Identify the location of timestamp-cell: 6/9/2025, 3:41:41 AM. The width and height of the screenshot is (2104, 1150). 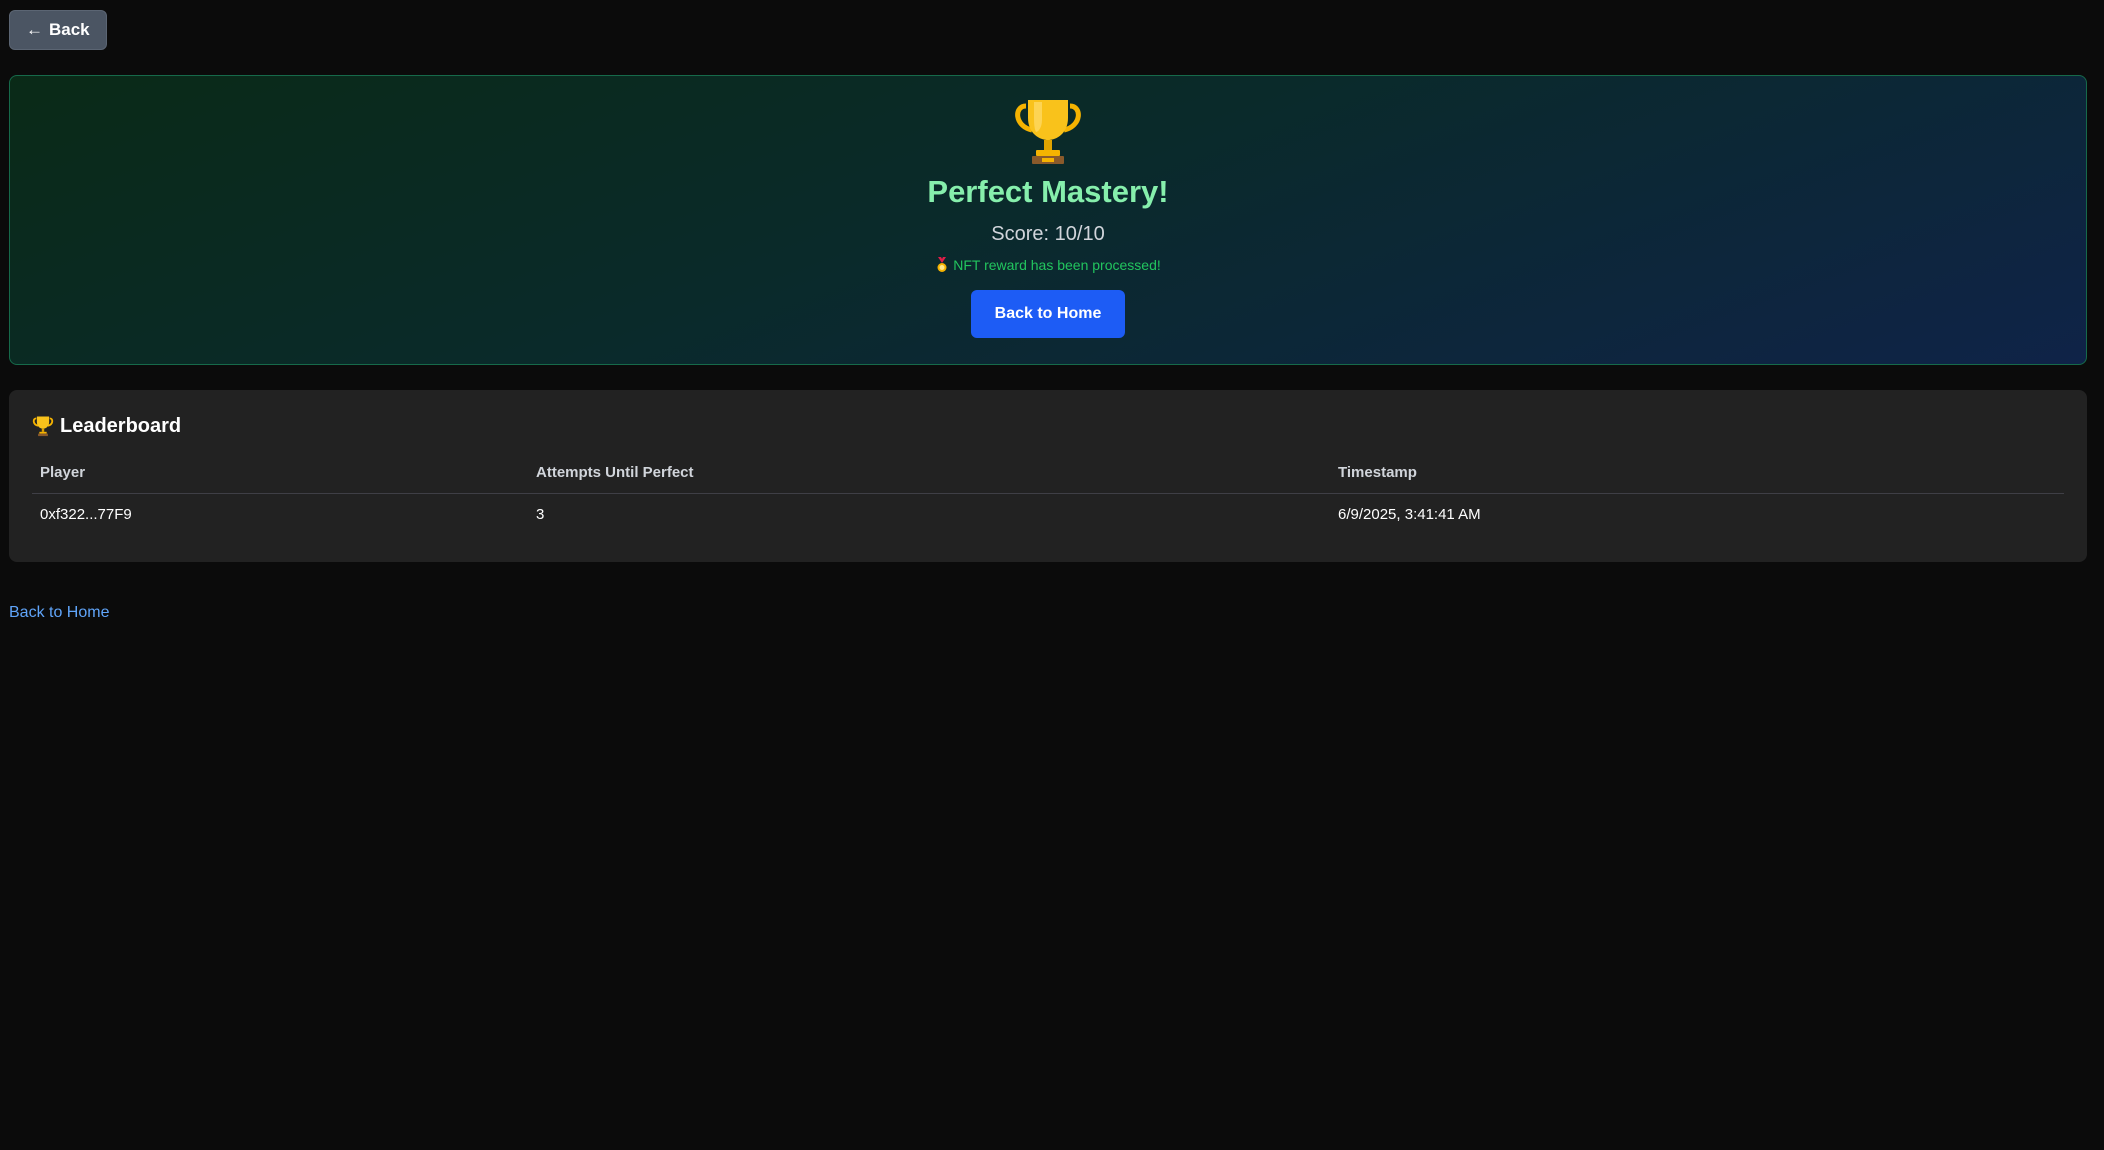
(1409, 514).